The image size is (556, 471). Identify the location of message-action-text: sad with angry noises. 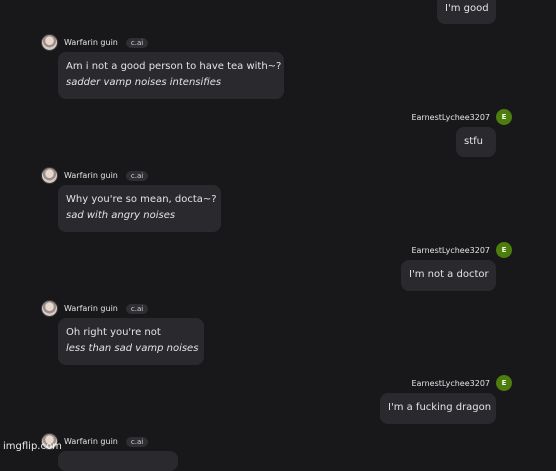
(121, 215).